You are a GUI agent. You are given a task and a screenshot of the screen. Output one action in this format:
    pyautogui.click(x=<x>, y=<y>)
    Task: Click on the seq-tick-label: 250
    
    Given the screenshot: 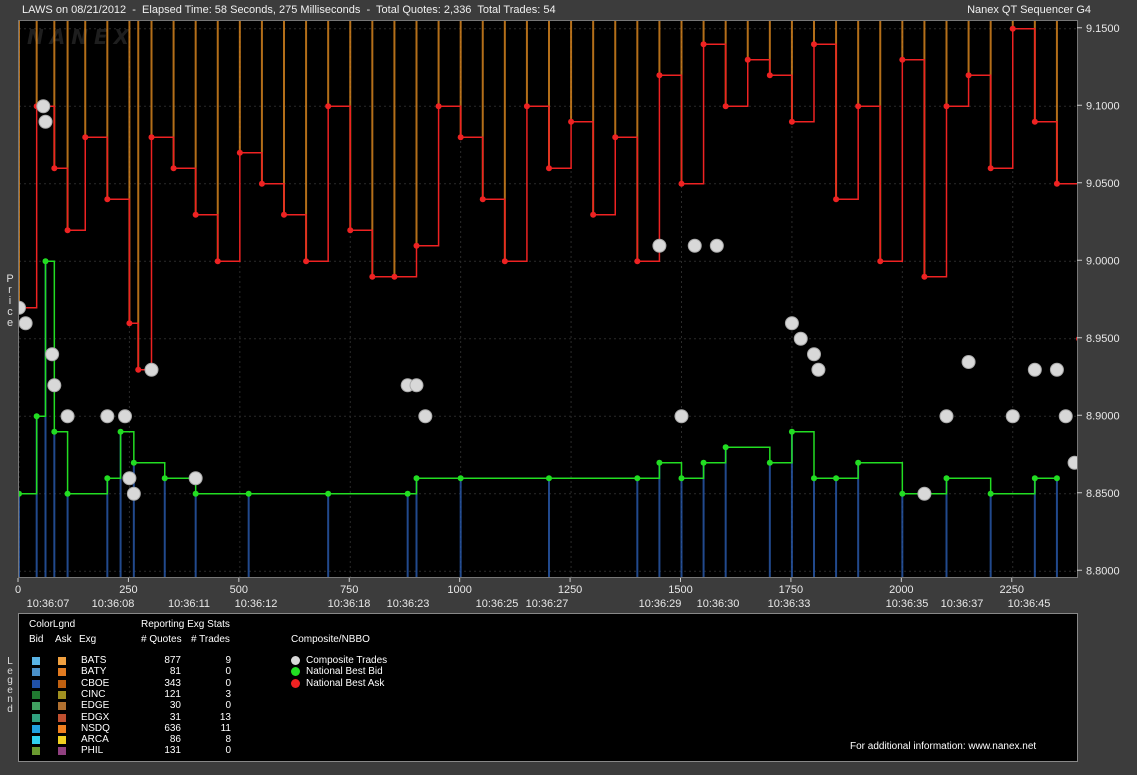 What is the action you would take?
    pyautogui.click(x=128, y=590)
    